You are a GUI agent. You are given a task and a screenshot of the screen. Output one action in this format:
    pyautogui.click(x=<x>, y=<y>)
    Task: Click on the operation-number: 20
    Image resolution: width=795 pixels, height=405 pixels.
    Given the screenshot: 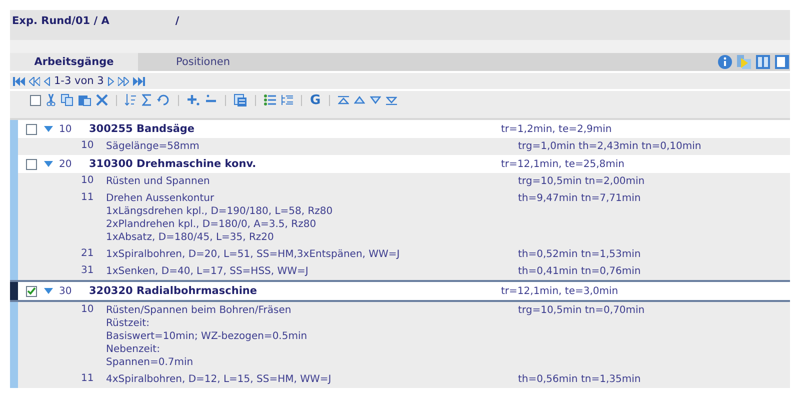 What is the action you would take?
    pyautogui.click(x=66, y=164)
    